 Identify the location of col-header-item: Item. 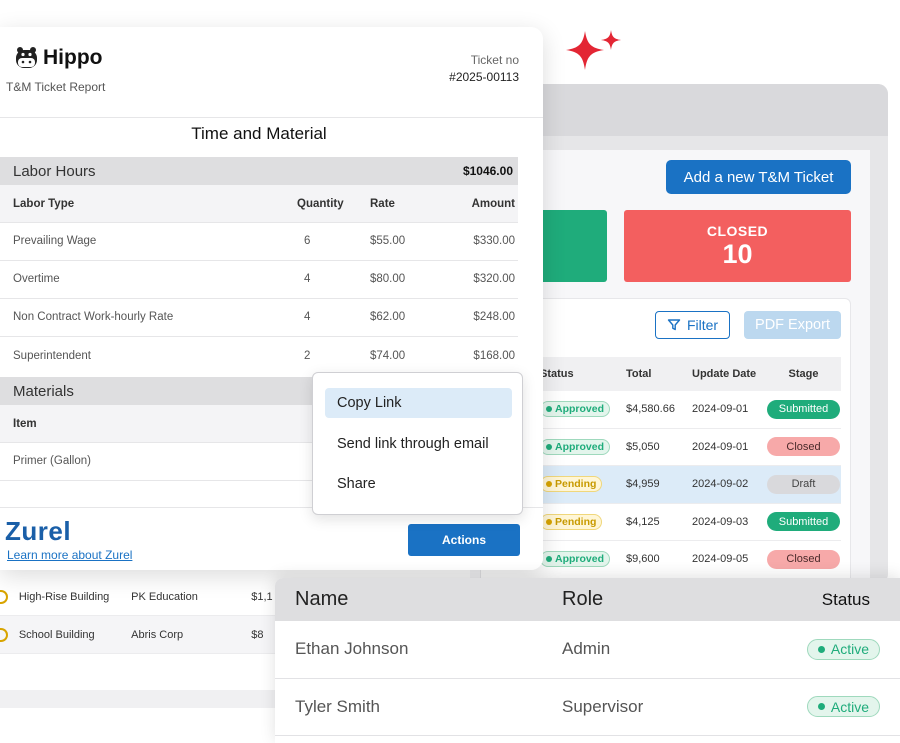
(25, 423).